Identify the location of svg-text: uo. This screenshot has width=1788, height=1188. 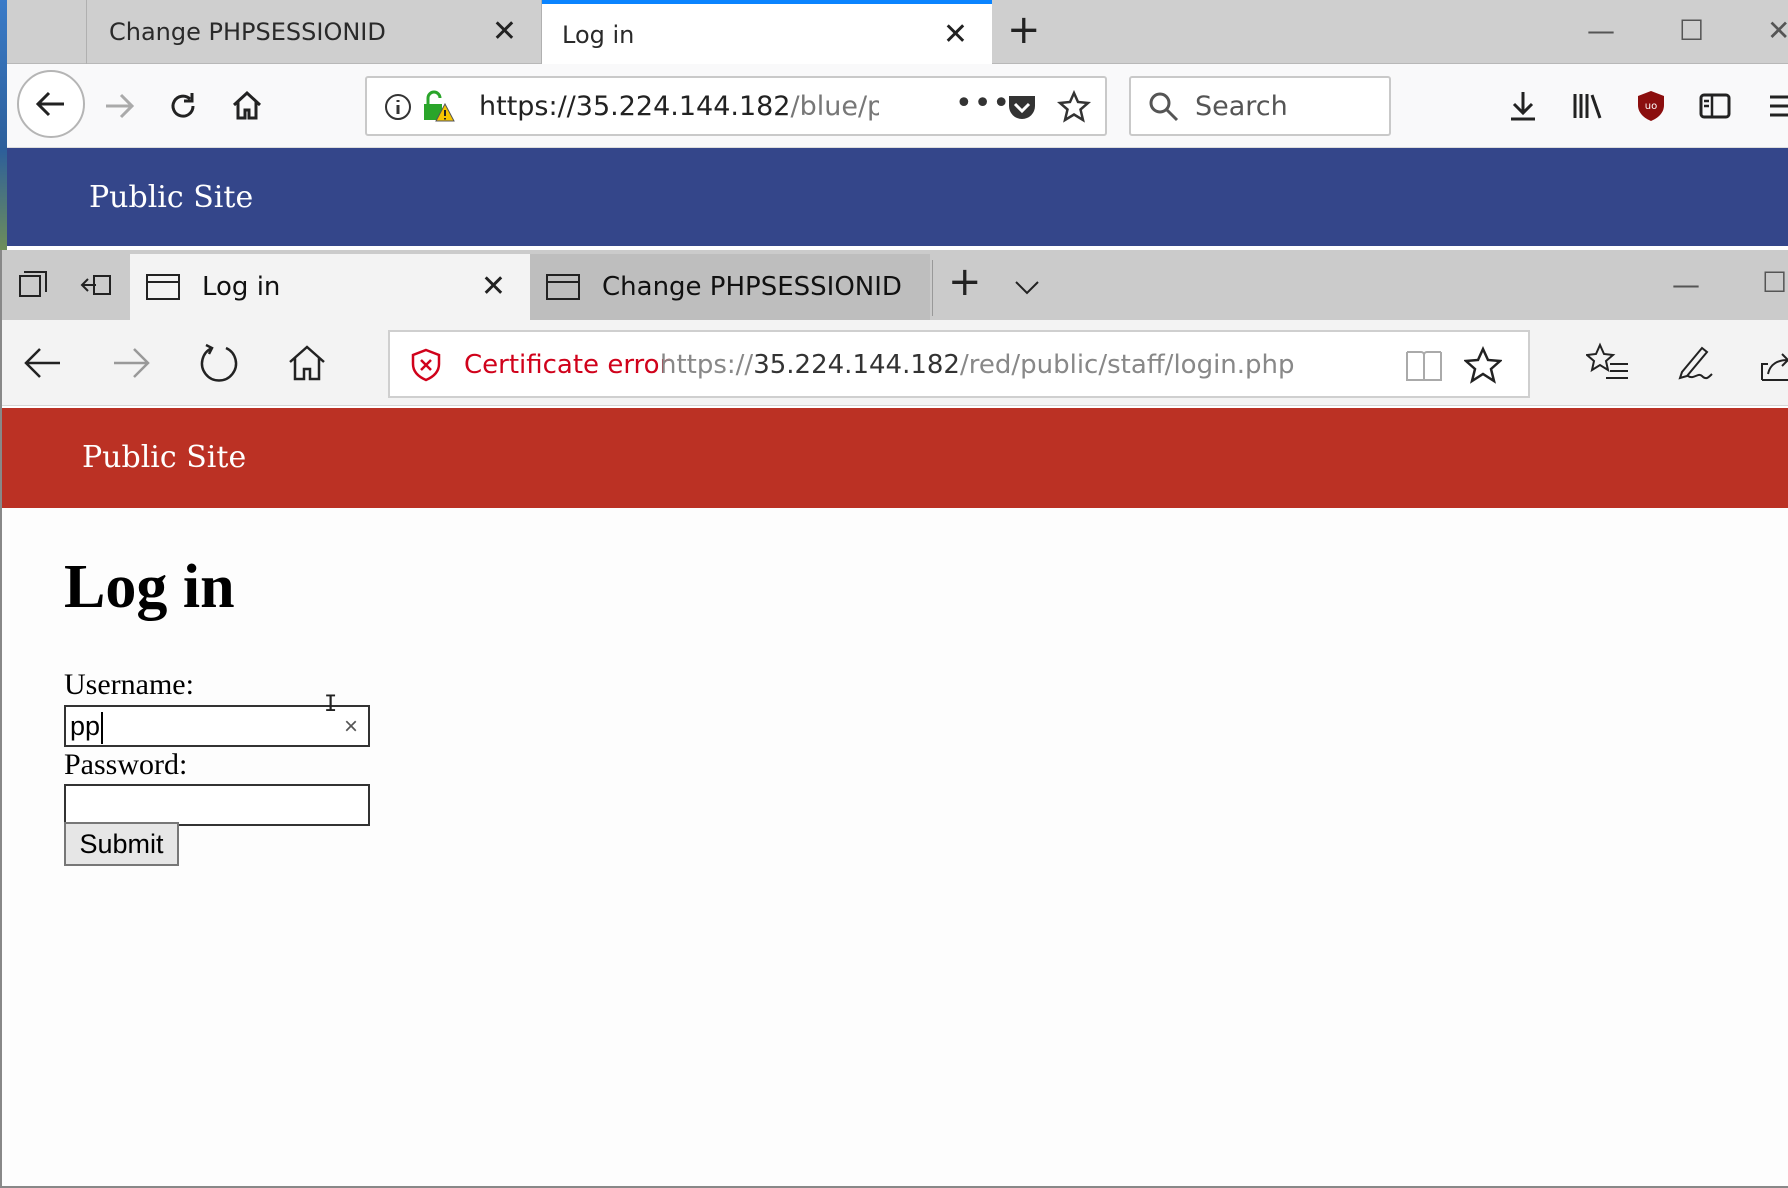
(1651, 106).